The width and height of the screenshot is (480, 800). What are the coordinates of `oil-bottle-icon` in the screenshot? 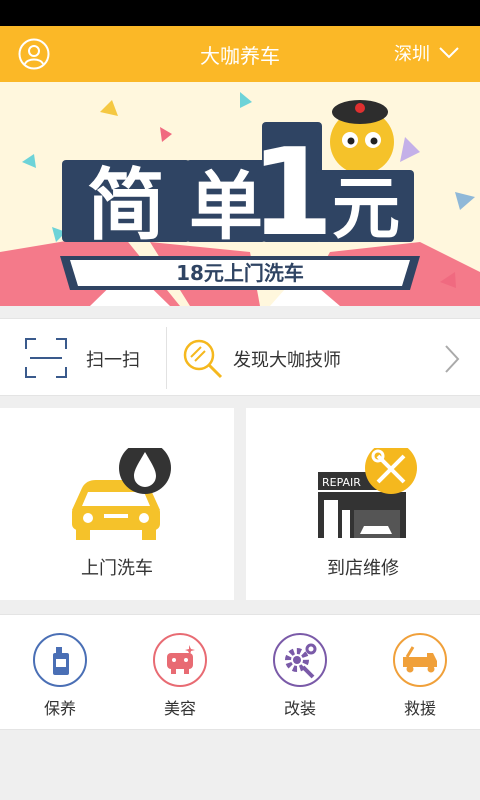 It's located at (61, 661).